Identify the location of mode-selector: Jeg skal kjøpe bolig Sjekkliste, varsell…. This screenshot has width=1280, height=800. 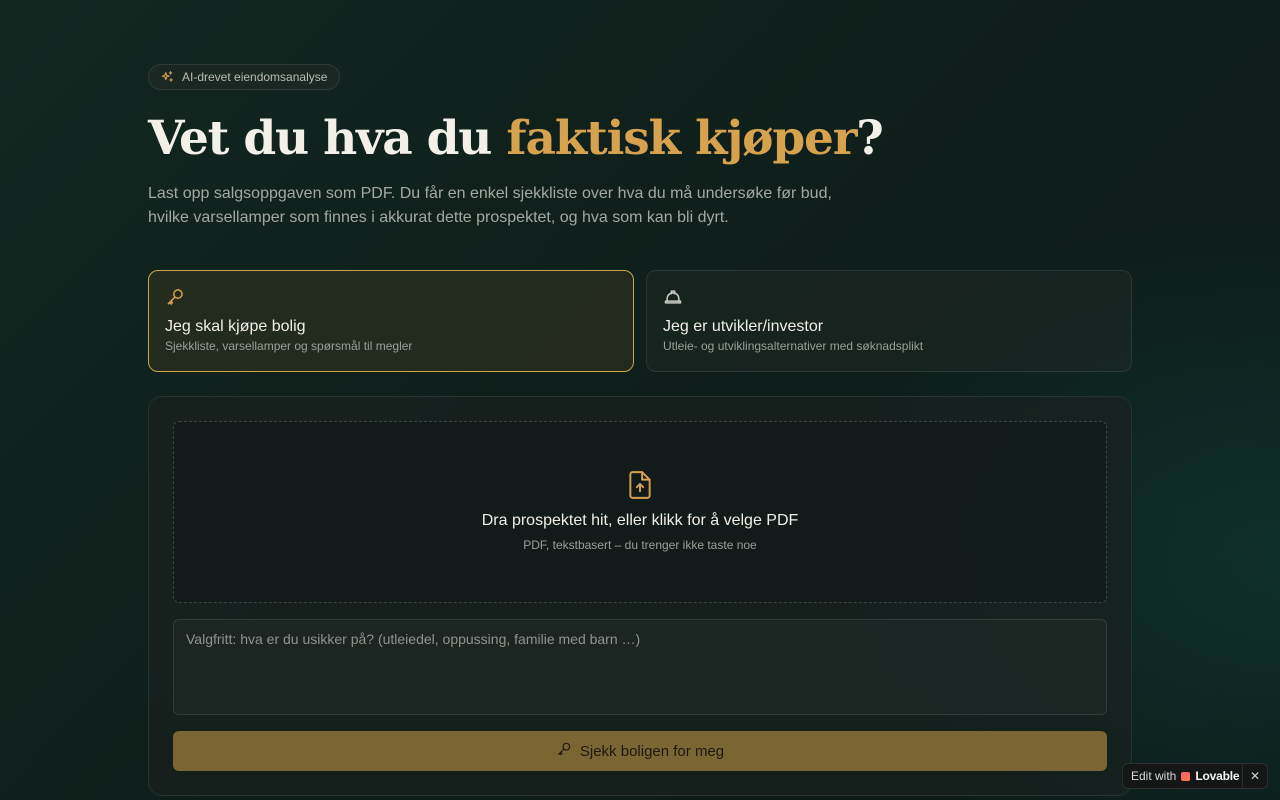
(640, 321).